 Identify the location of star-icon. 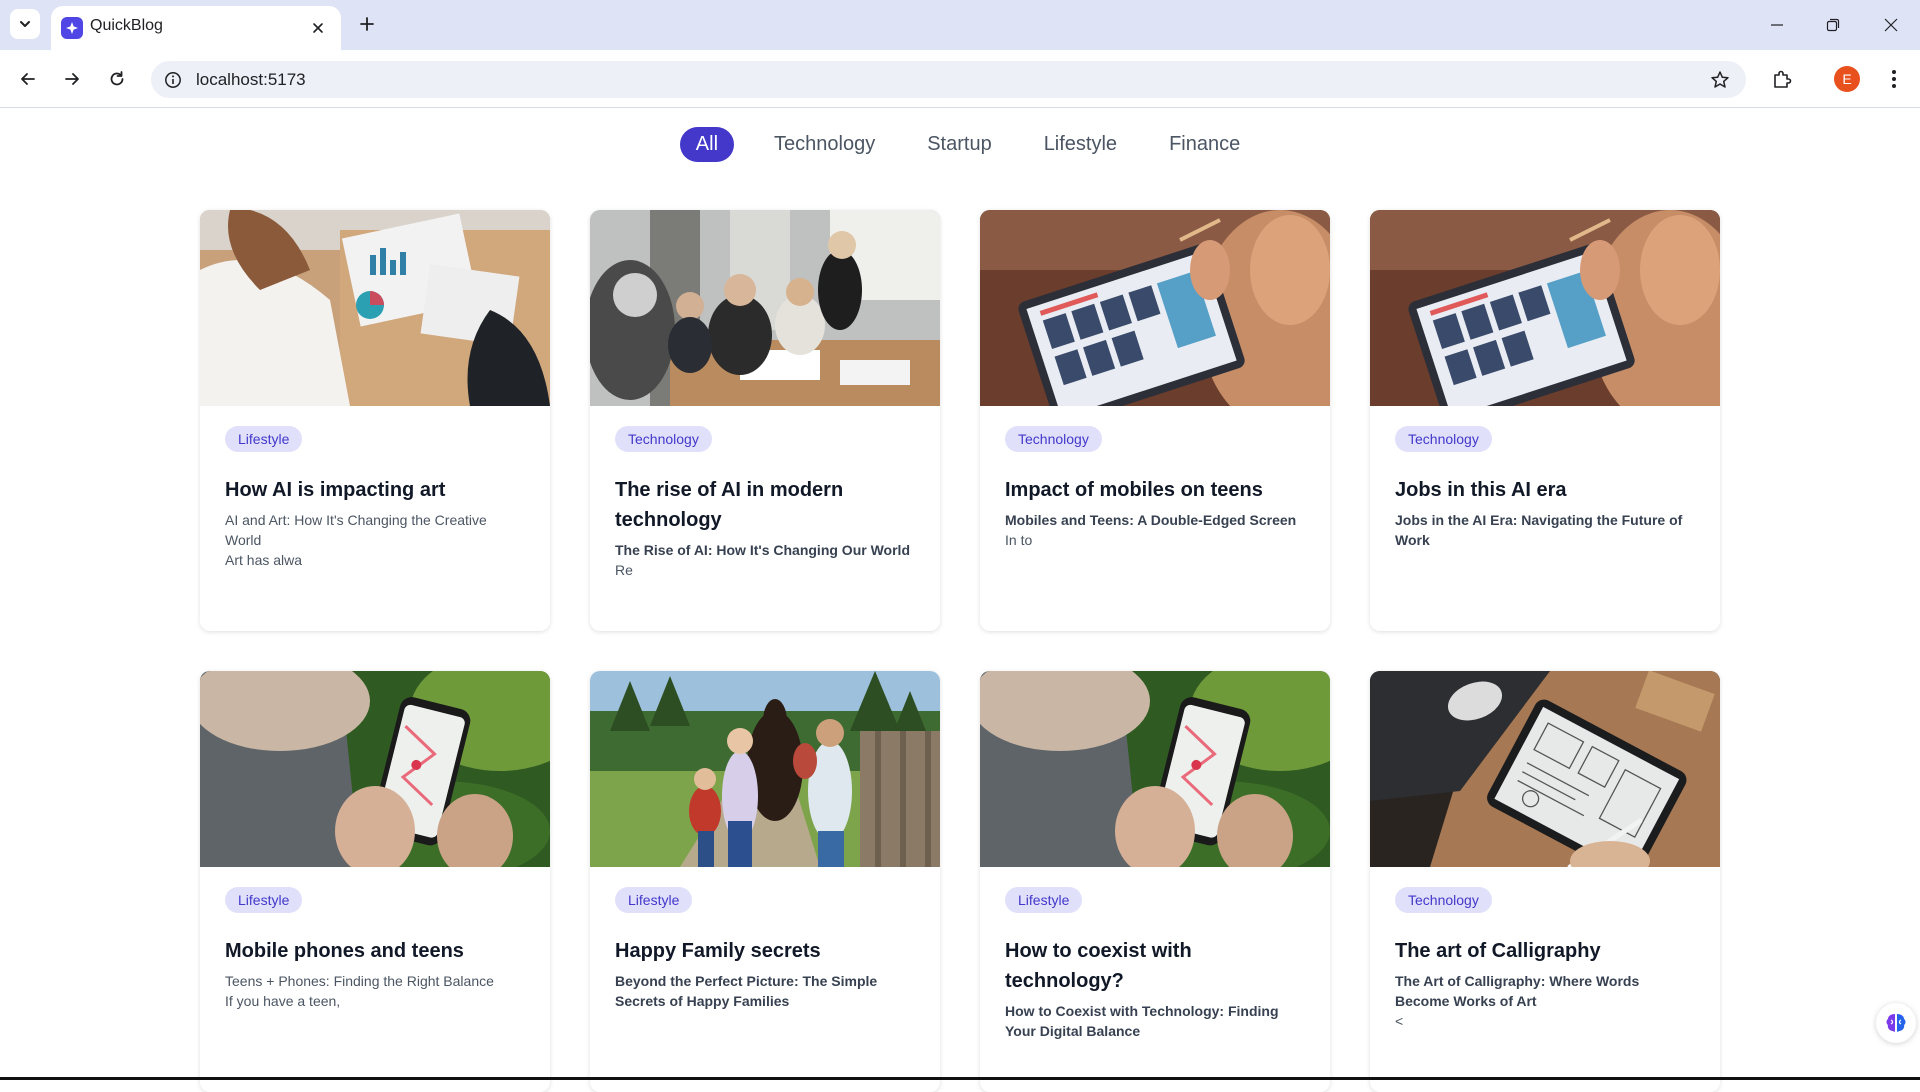
(1720, 79).